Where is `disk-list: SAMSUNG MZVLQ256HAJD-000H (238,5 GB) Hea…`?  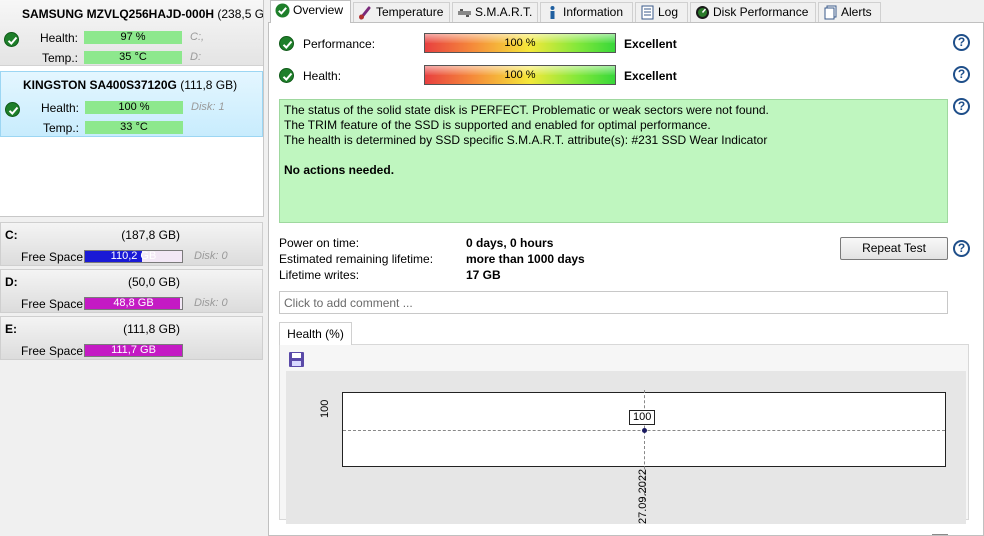 disk-list: SAMSUNG MZVLQ256HAJD-000H (238,5 GB) Hea… is located at coordinates (132, 108).